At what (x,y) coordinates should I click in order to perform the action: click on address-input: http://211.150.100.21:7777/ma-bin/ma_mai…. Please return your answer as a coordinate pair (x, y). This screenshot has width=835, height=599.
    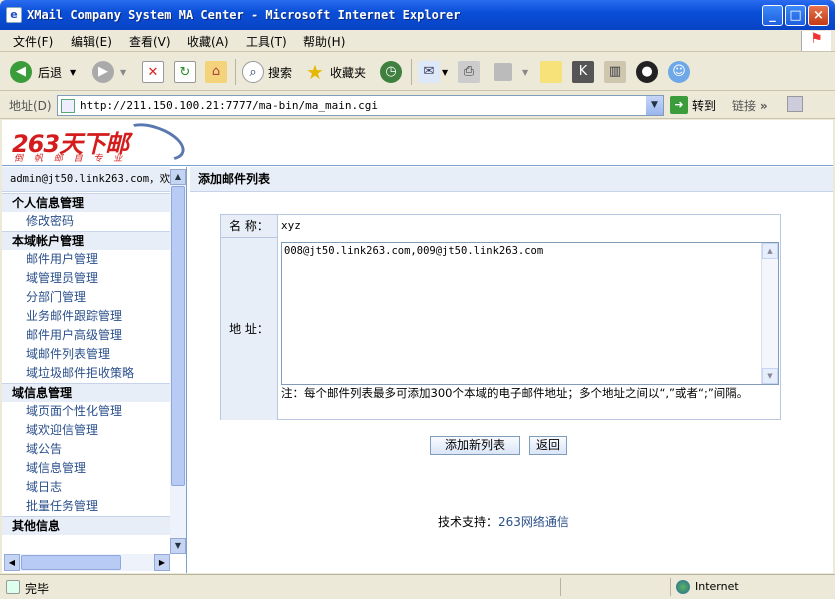
    Looking at the image, I should click on (360, 105).